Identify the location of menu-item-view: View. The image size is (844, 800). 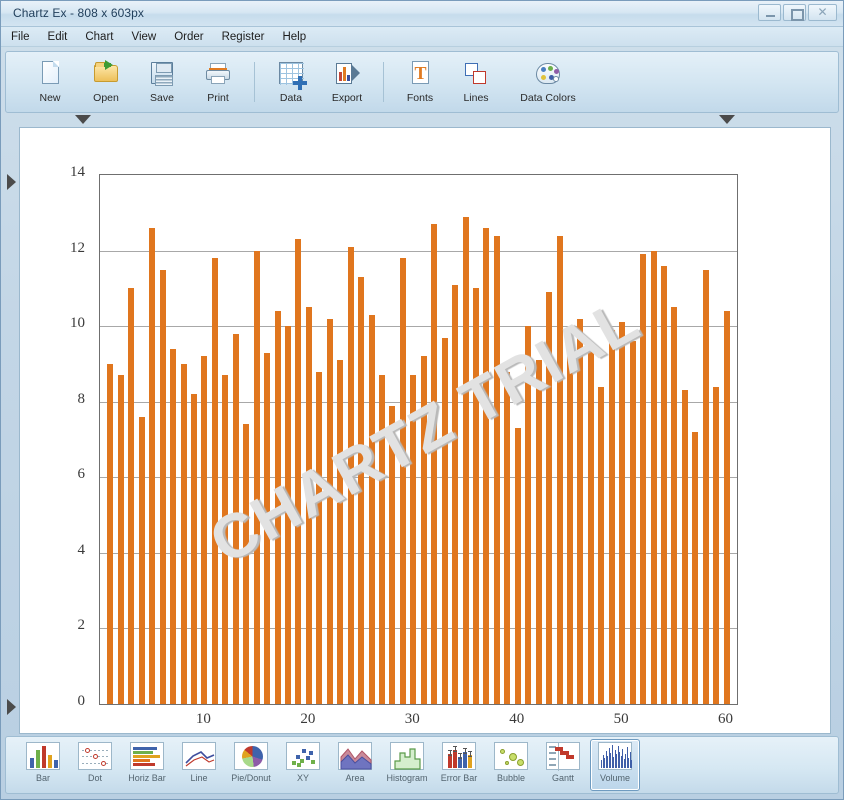
(143, 37).